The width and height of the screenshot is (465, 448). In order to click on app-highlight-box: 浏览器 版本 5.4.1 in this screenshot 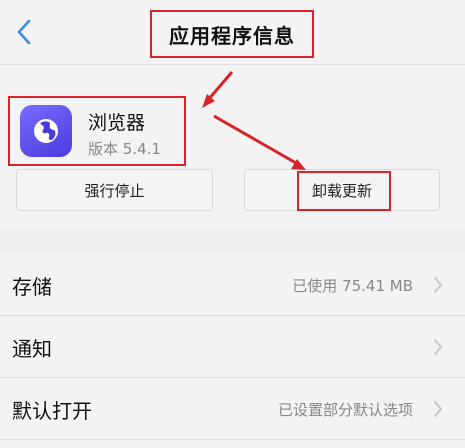, I will do `click(97, 131)`.